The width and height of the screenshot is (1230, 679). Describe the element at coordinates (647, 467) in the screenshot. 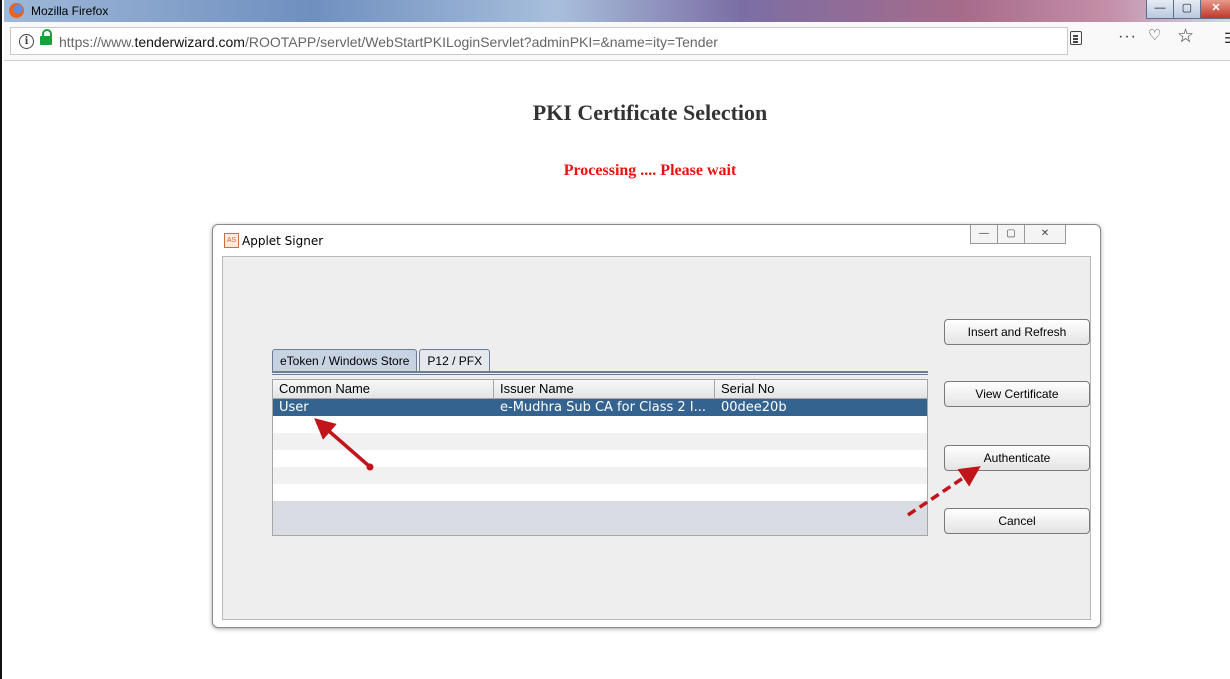

I see `annotation-overlay` at that location.